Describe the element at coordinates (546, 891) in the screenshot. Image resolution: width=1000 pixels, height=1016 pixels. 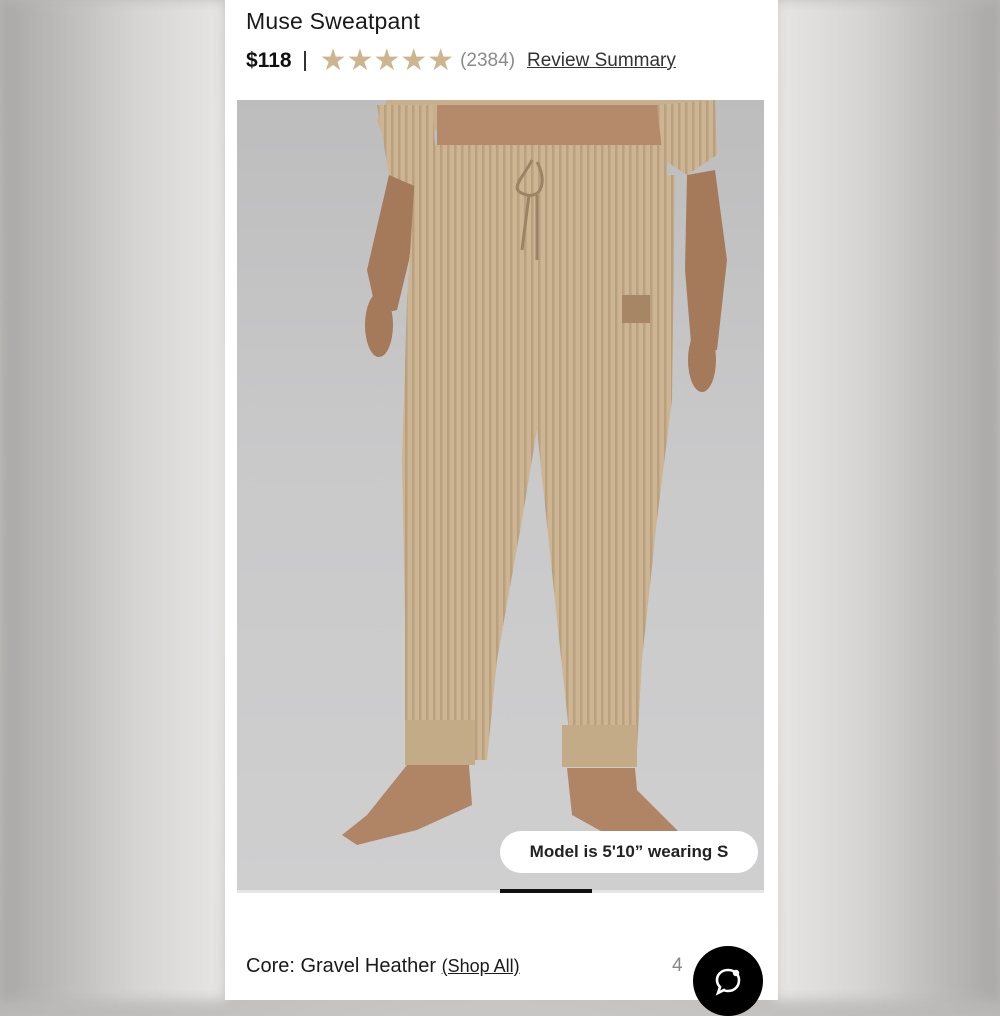
I see `gallery-progress-indicator` at that location.